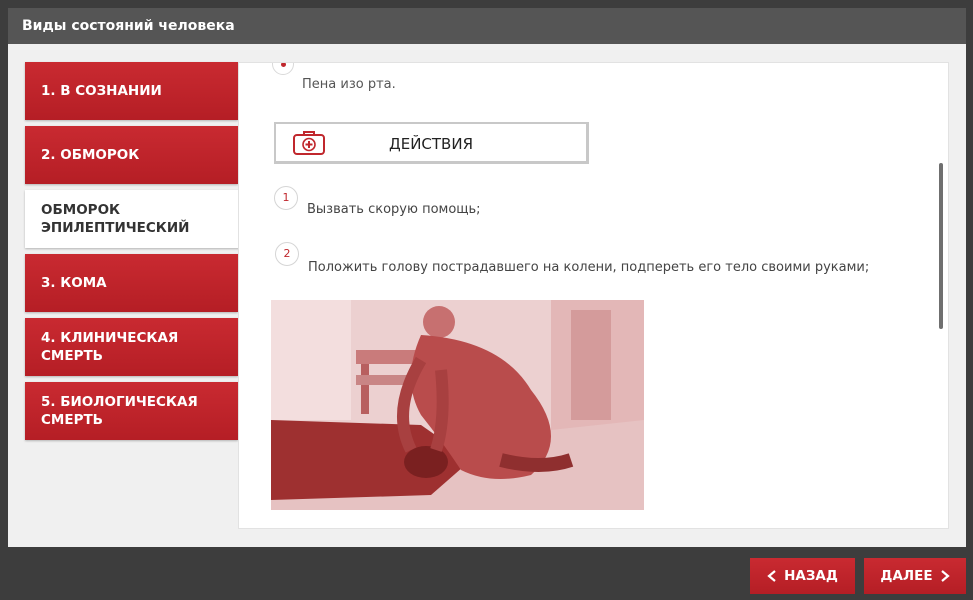  What do you see at coordinates (286, 198) in the screenshot?
I see `step-number: 1` at bounding box center [286, 198].